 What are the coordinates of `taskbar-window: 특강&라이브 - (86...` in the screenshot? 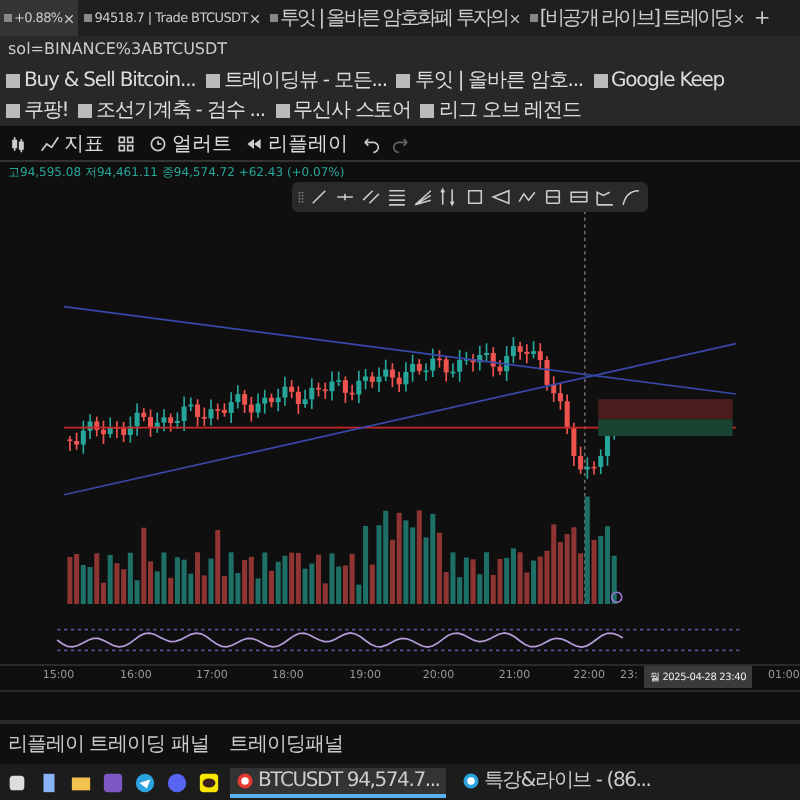 It's located at (556, 782).